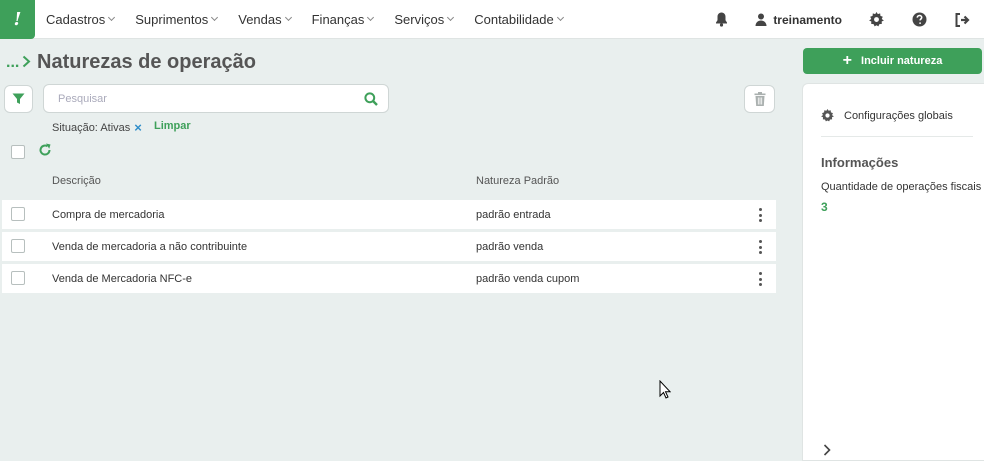 Image resolution: width=984 pixels, height=461 pixels. I want to click on menu-label: Suprimentos, so click(172, 19).